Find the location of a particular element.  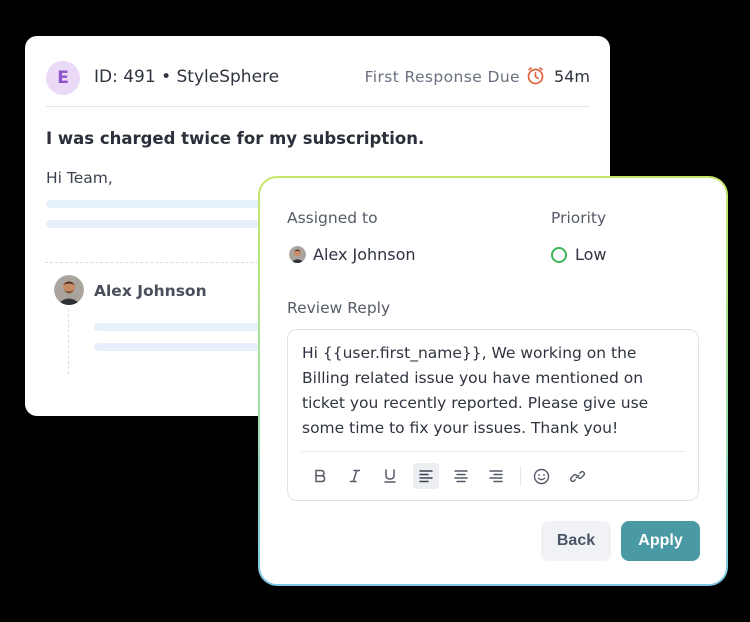

review-reply-label: Review Reply is located at coordinates (339, 308).